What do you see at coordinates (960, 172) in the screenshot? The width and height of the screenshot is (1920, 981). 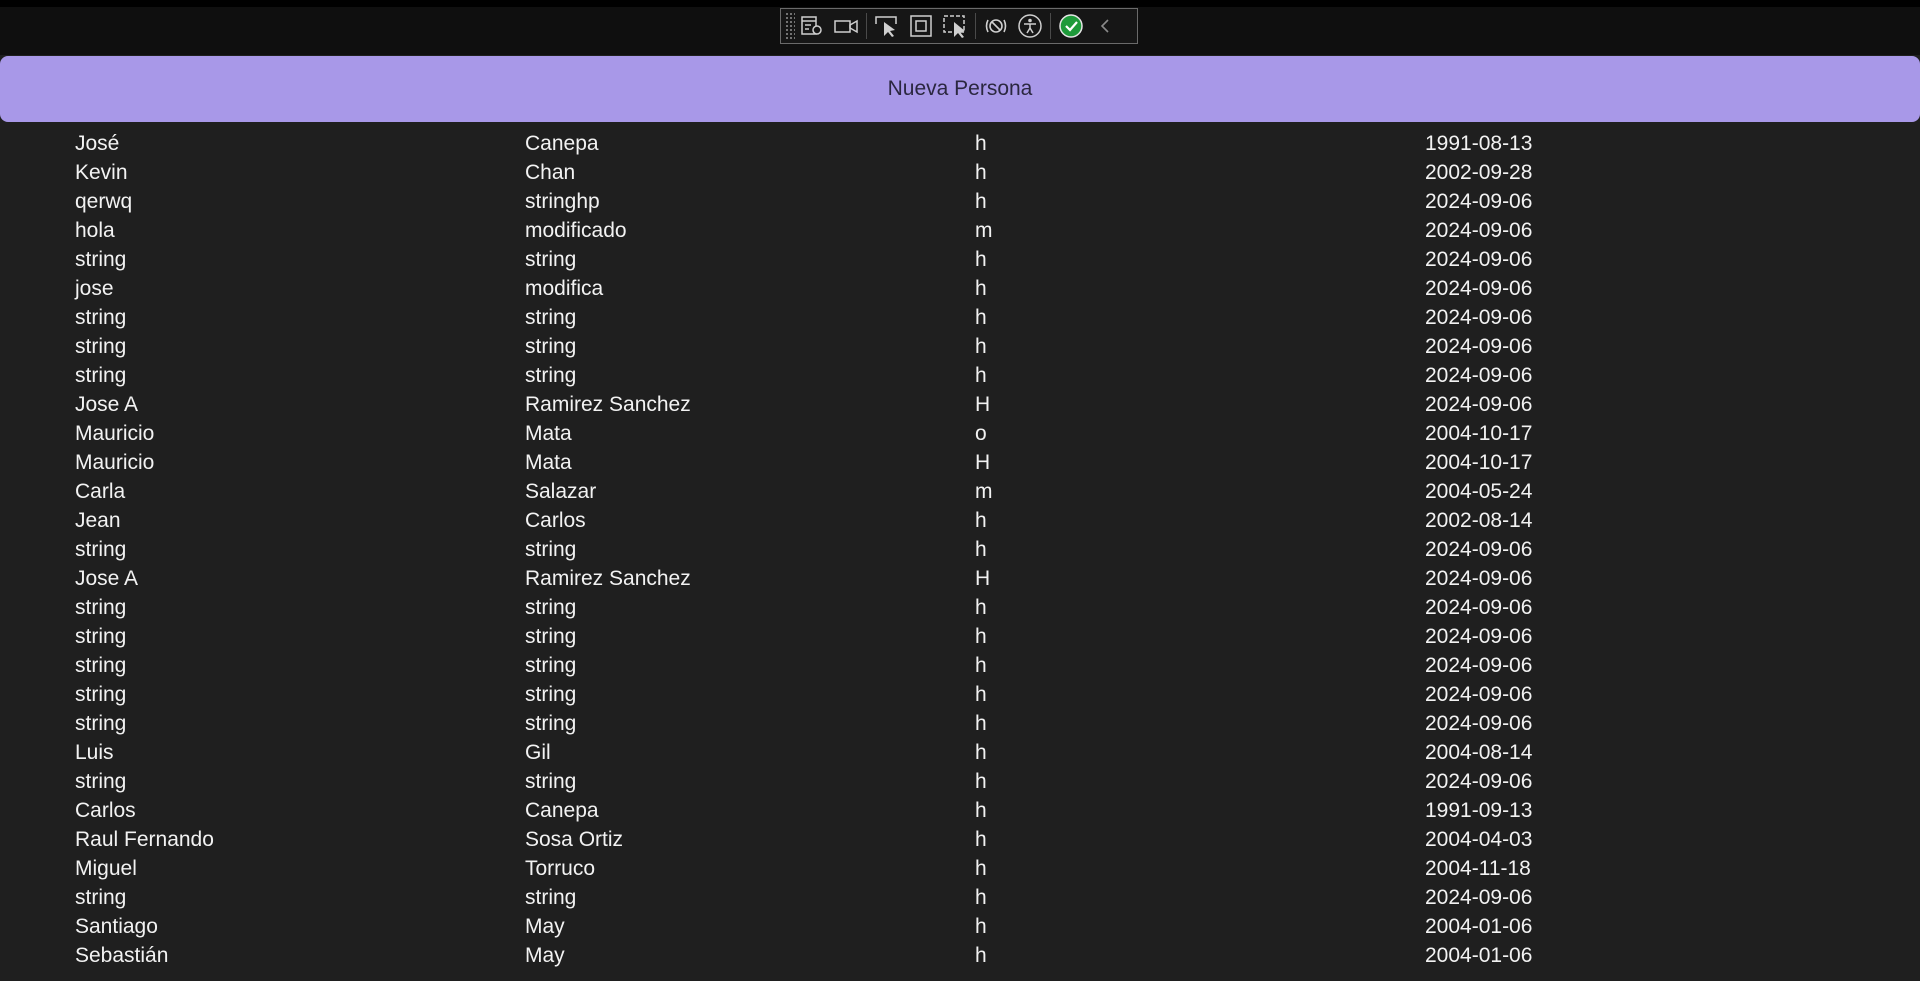 I see `person-row: Kevin Chan h 2002-09-28` at bounding box center [960, 172].